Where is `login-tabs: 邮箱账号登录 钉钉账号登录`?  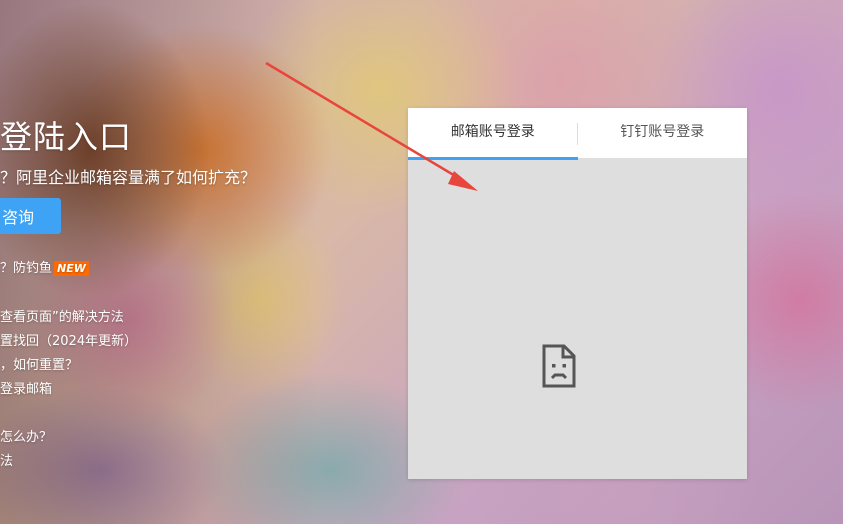
login-tabs: 邮箱账号登录 钉钉账号登录 is located at coordinates (578, 134).